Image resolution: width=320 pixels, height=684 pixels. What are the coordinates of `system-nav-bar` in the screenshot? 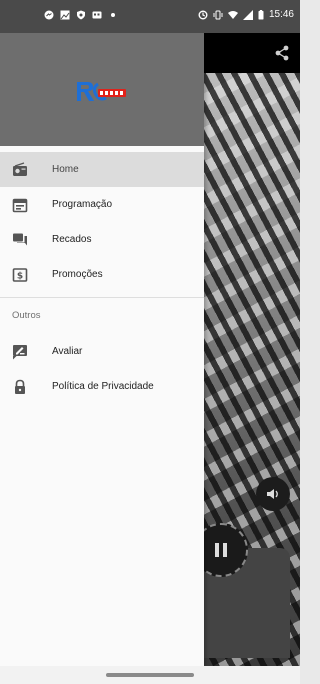 It's located at (150, 675).